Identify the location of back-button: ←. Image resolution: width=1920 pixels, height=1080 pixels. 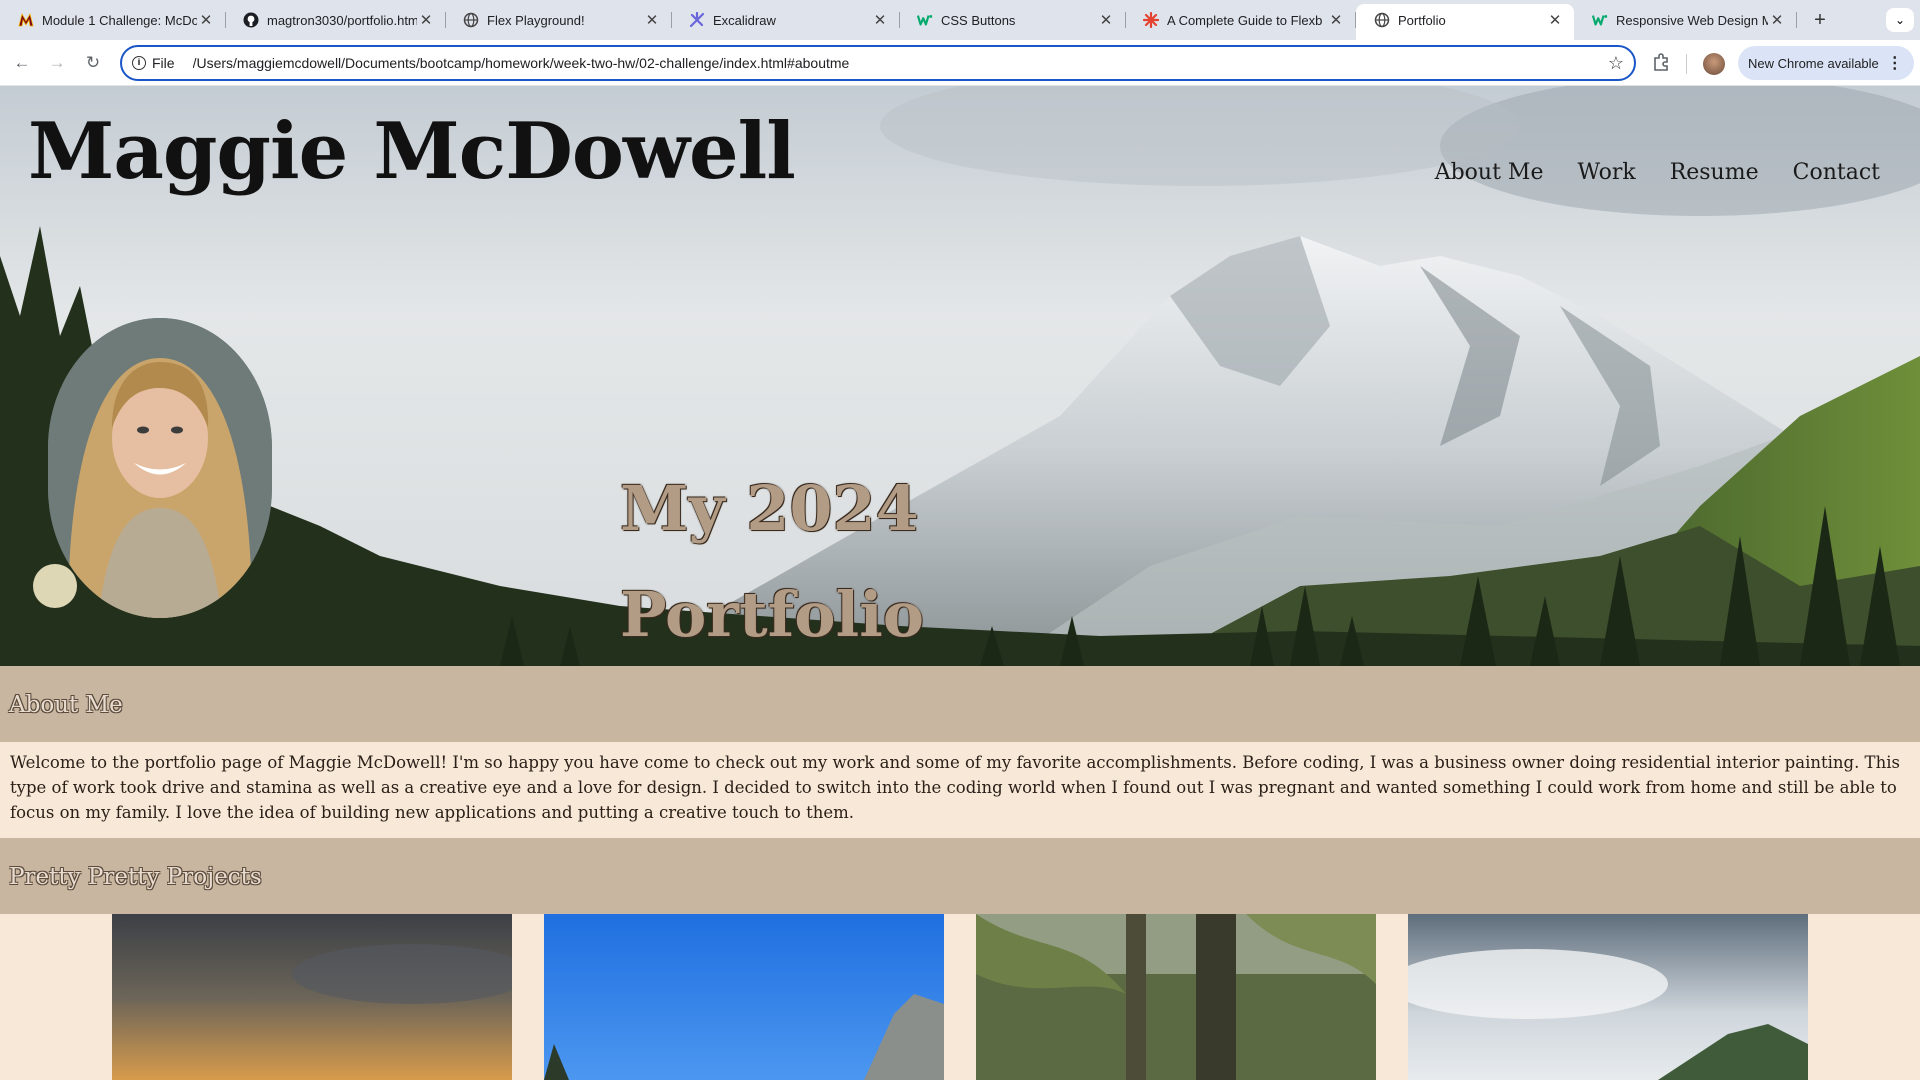
(22, 63).